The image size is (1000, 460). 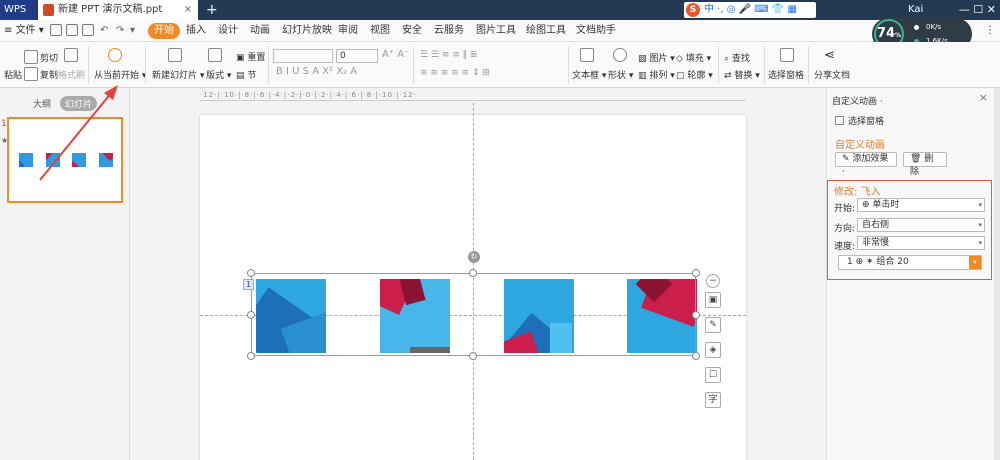 What do you see at coordinates (56, 30) in the screenshot?
I see `save-icon` at bounding box center [56, 30].